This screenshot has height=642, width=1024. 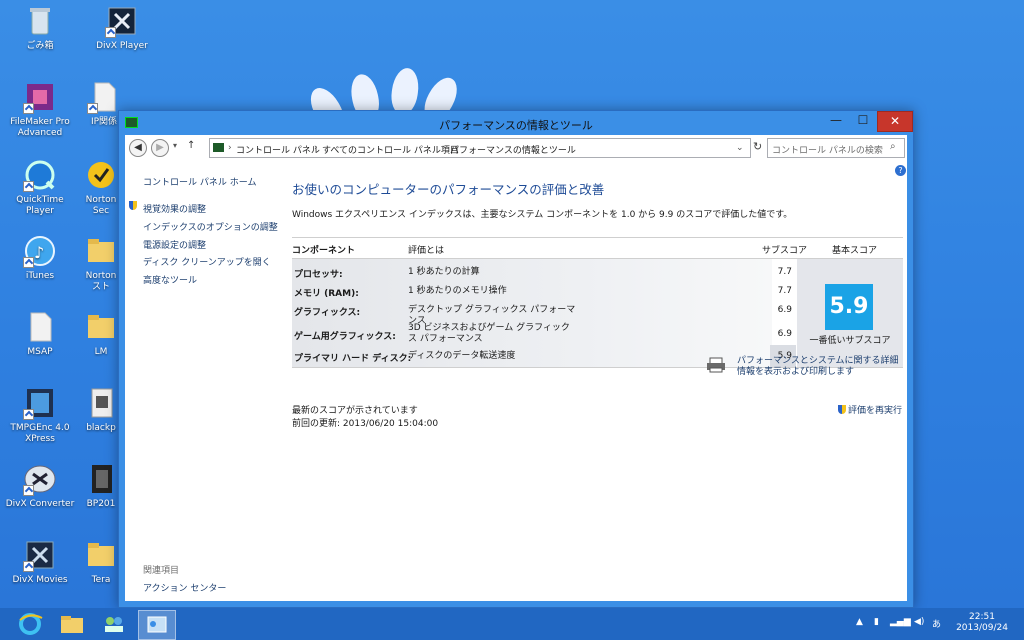 I want to click on device-icon: ▮, so click(x=876, y=622).